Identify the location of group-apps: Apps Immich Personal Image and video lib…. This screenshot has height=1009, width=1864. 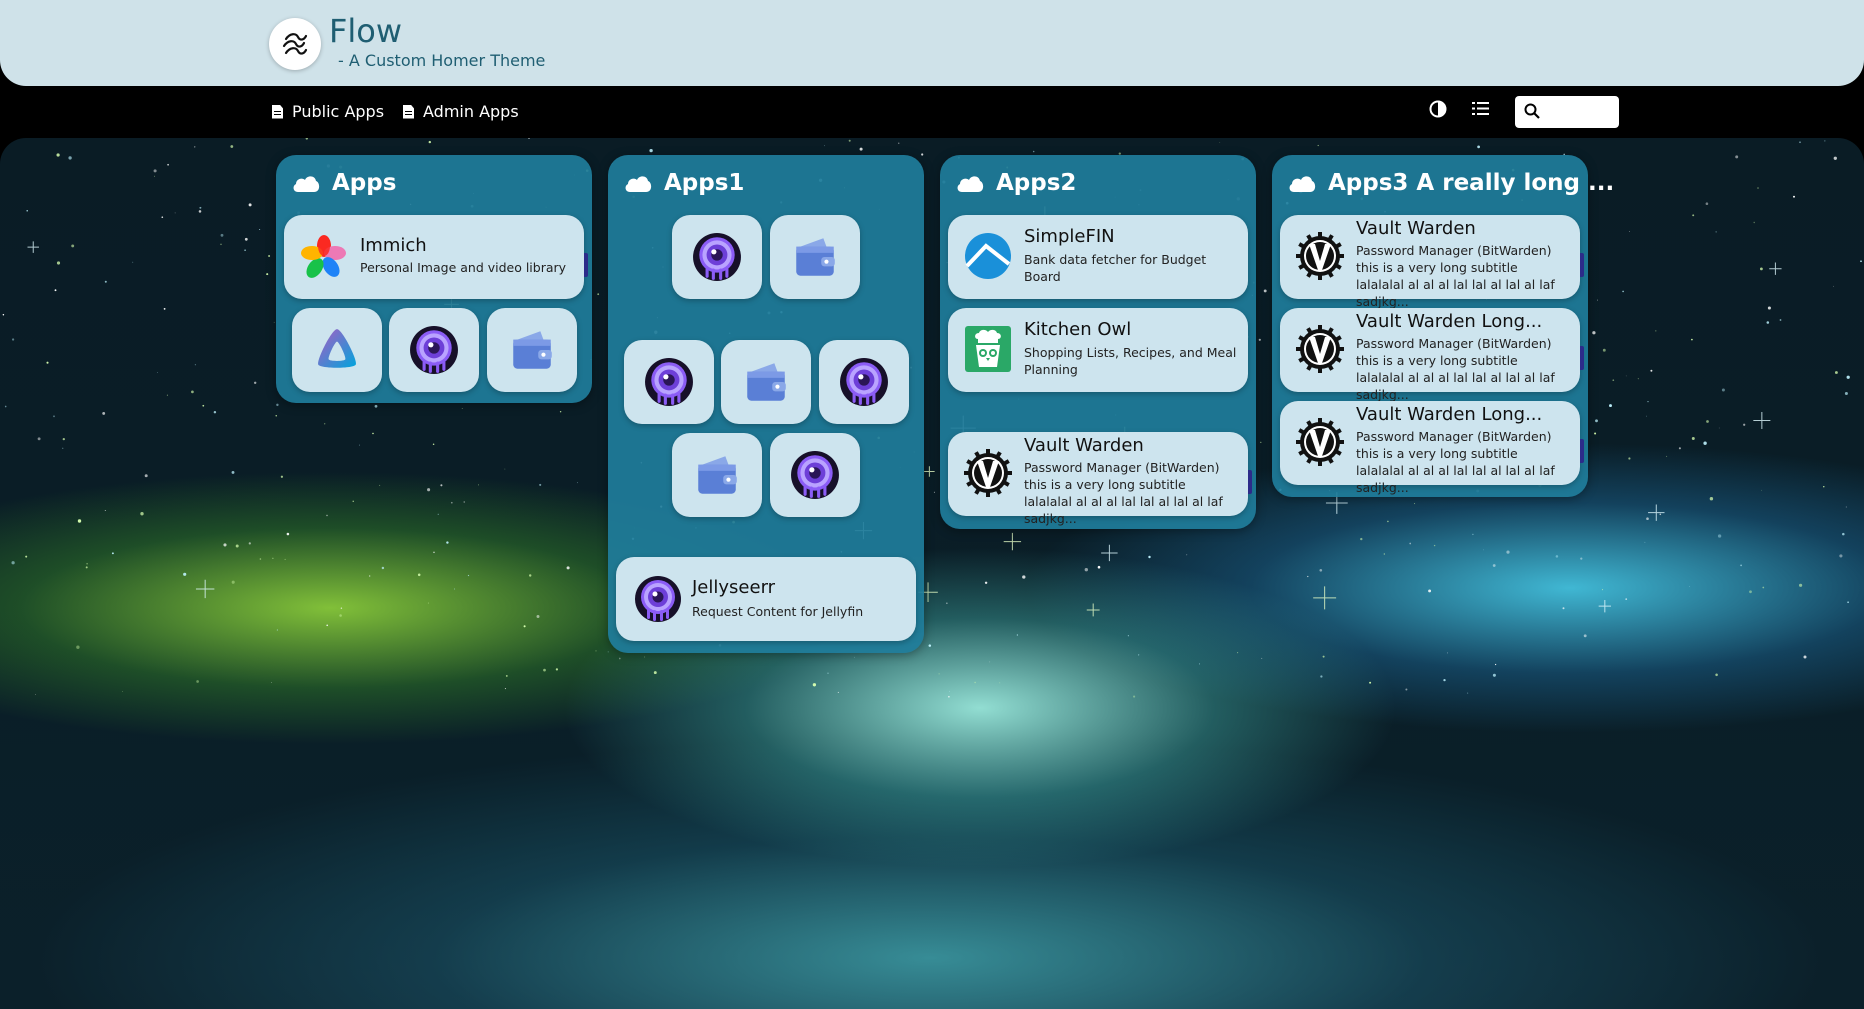
(434, 279).